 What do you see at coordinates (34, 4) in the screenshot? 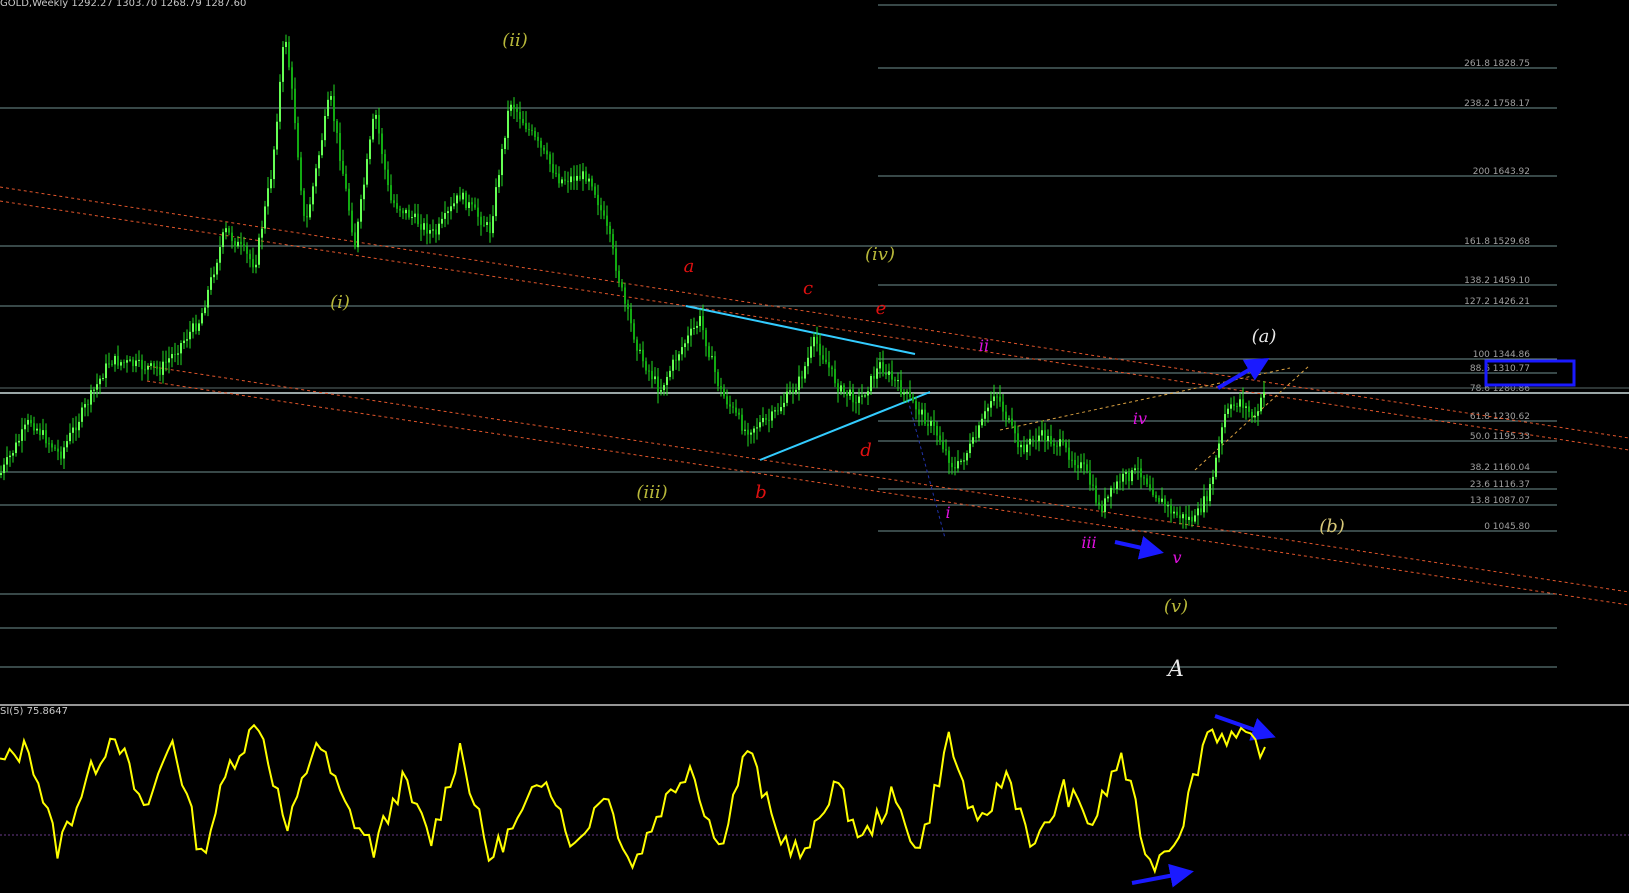
I see `chart-symbol: GOLD,Weekly` at bounding box center [34, 4].